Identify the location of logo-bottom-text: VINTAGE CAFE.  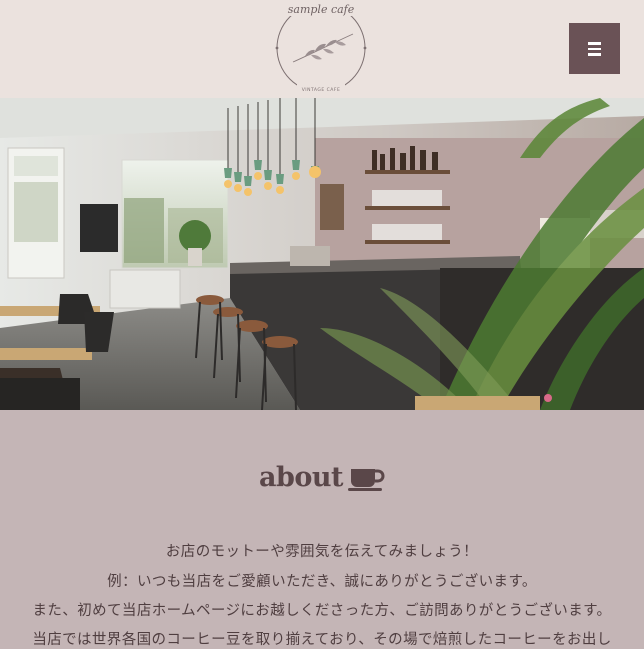
(321, 90).